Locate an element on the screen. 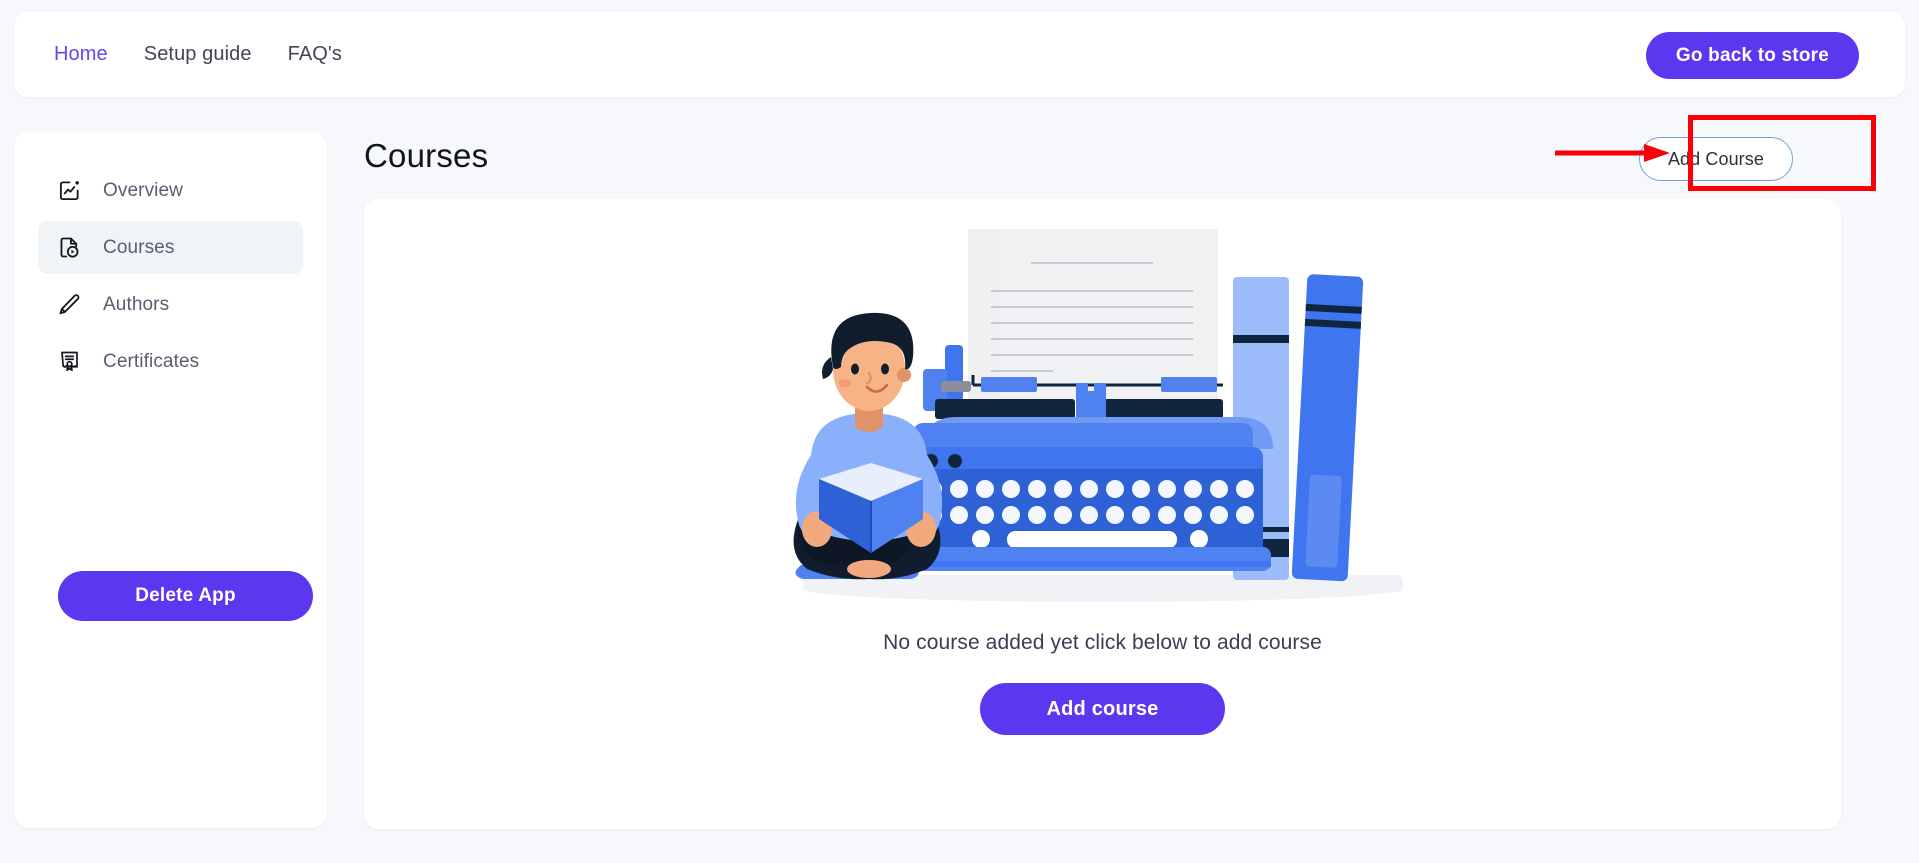 The image size is (1919, 863). nav-item-setup-guide: Setup guide is located at coordinates (198, 54).